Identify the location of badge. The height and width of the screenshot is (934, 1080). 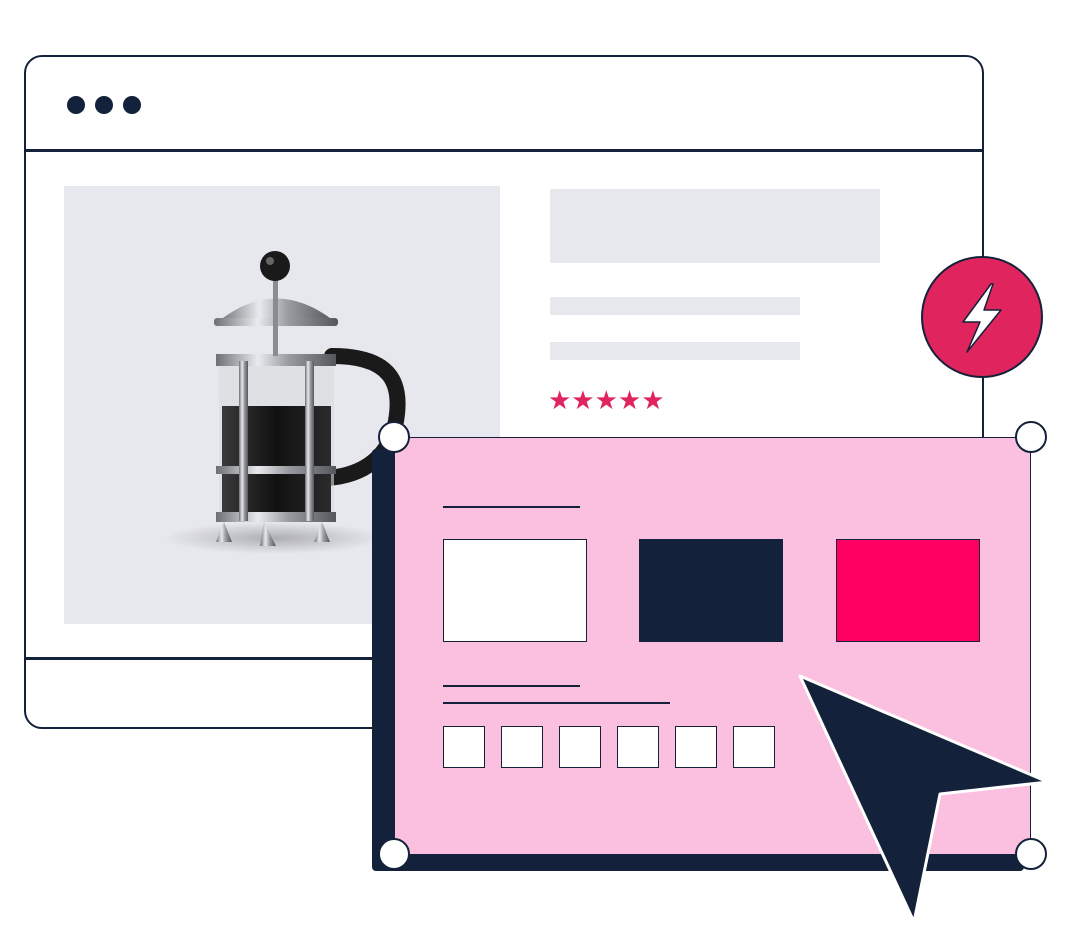
(982, 317).